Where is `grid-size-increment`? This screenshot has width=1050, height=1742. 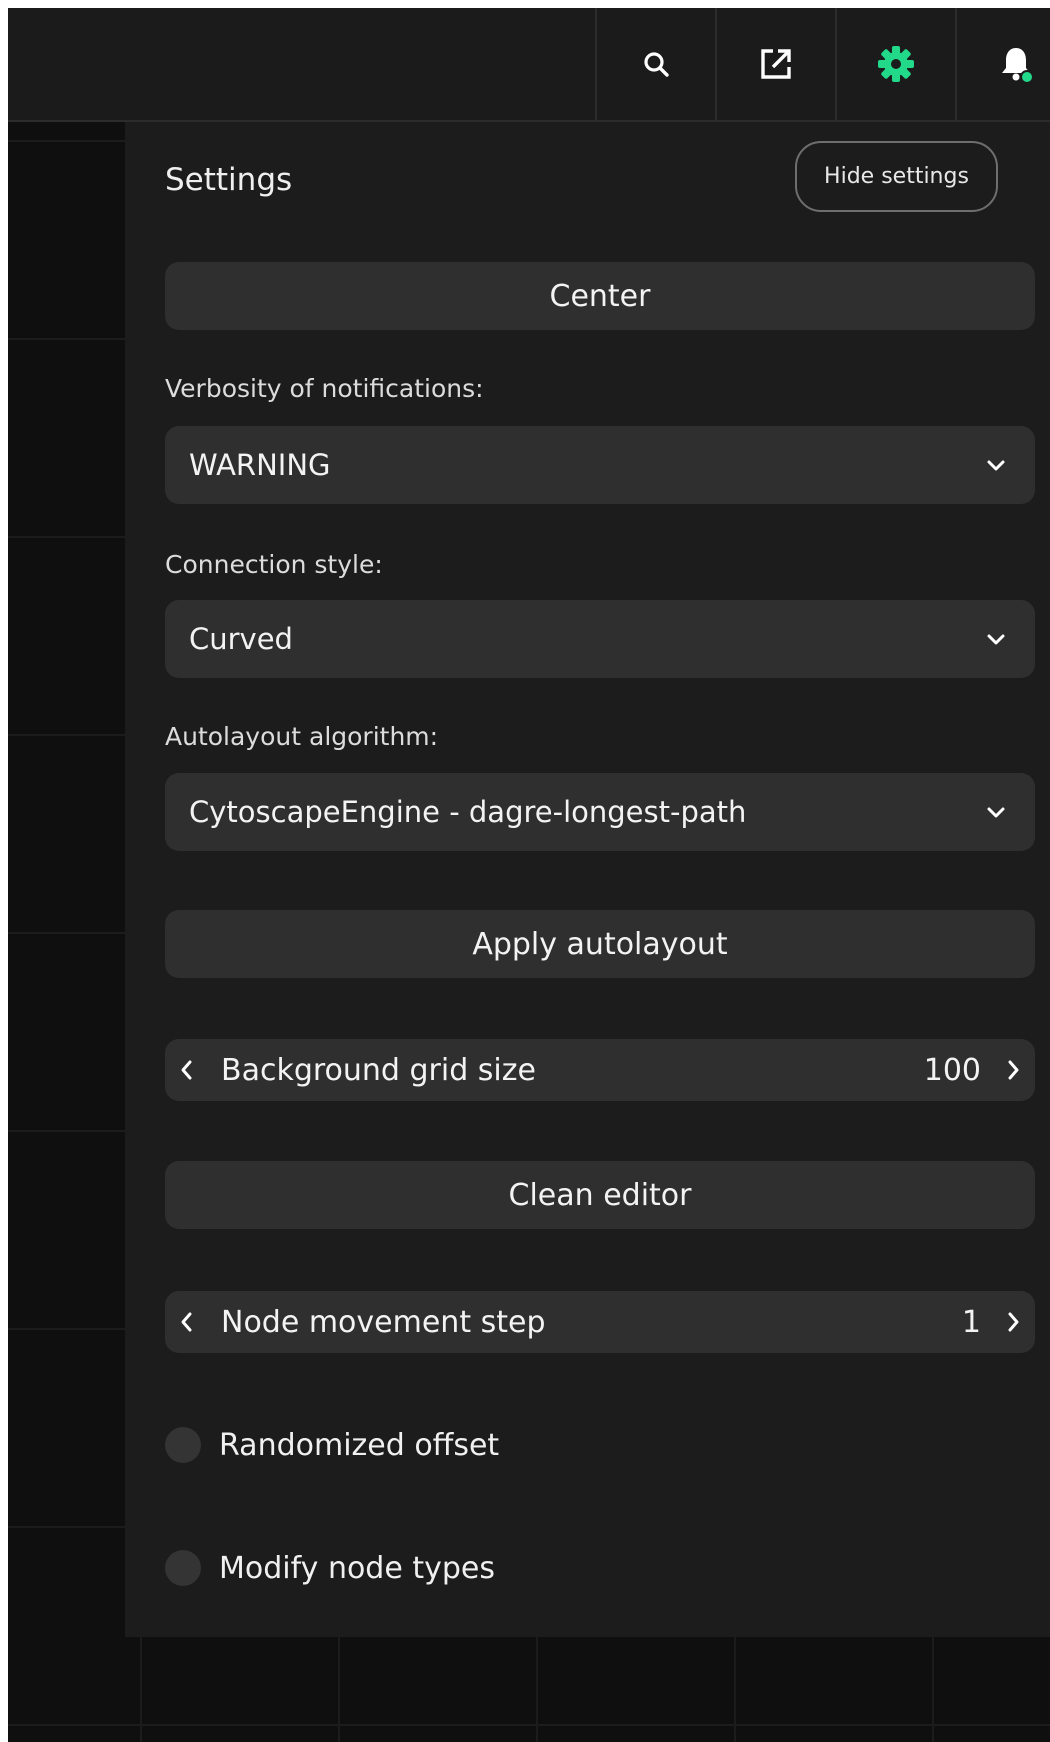
grid-size-increment is located at coordinates (1013, 1070).